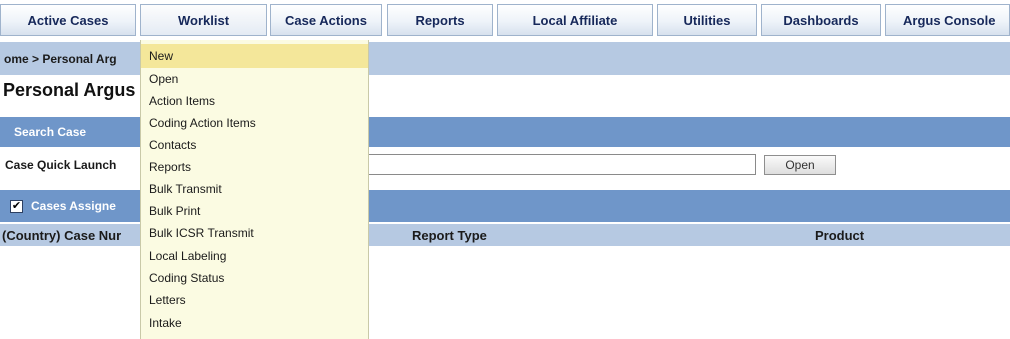 The image size is (1010, 339). I want to click on menu-item-bulk-icsr-transmit: Bulk ICSR Transmit, so click(254, 233).